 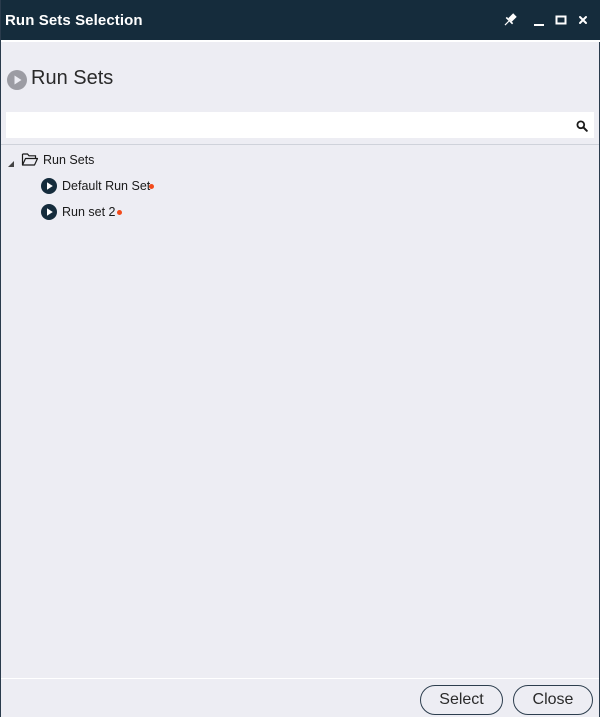 What do you see at coordinates (286, 125) in the screenshot?
I see `search-input` at bounding box center [286, 125].